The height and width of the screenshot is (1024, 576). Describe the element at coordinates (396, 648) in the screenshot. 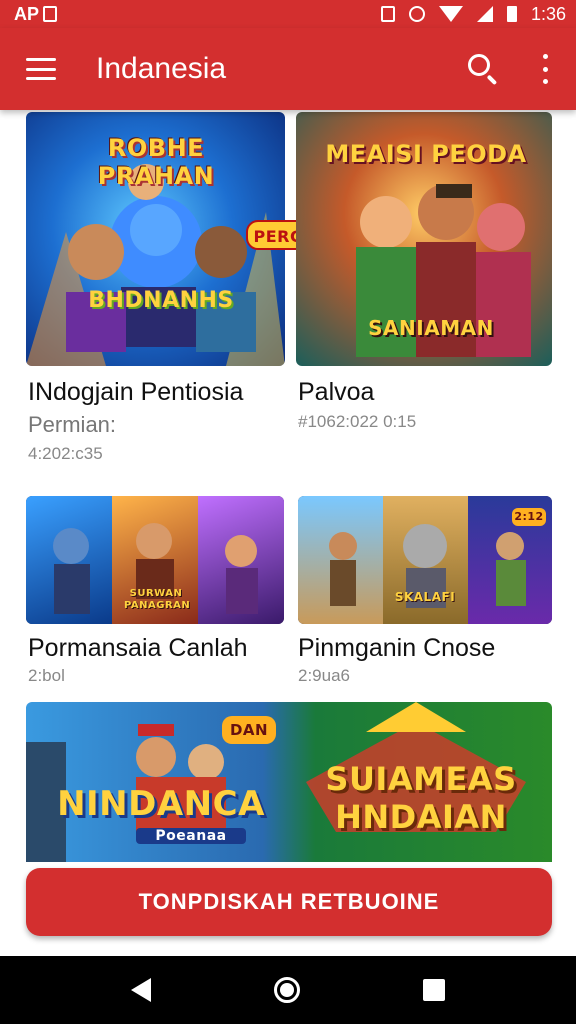

I see `game-title: Pinmganin Cnose` at that location.